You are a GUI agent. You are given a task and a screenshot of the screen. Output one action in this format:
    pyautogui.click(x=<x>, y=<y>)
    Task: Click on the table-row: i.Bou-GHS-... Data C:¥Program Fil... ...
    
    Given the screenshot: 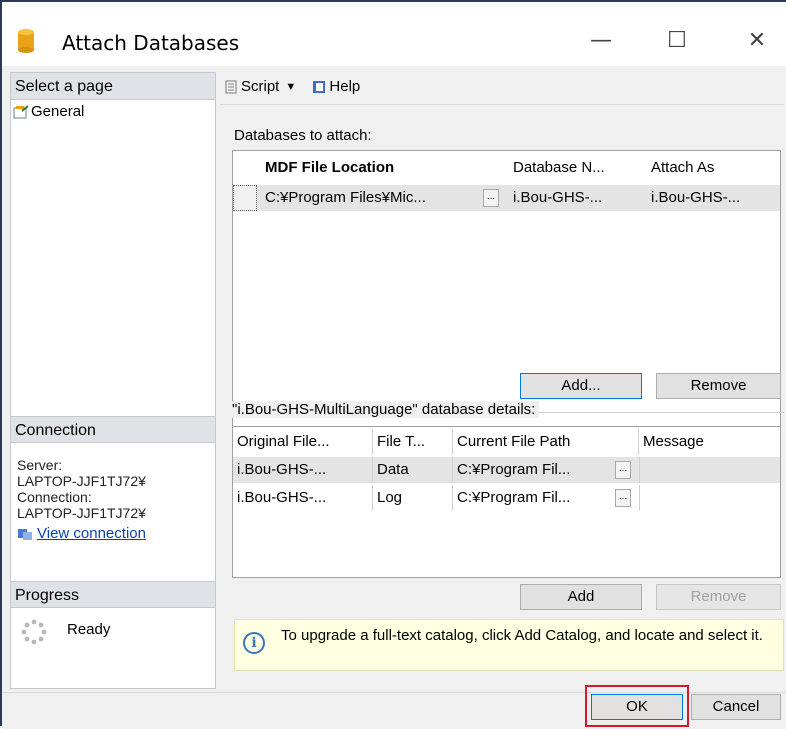 What is the action you would take?
    pyautogui.click(x=506, y=470)
    